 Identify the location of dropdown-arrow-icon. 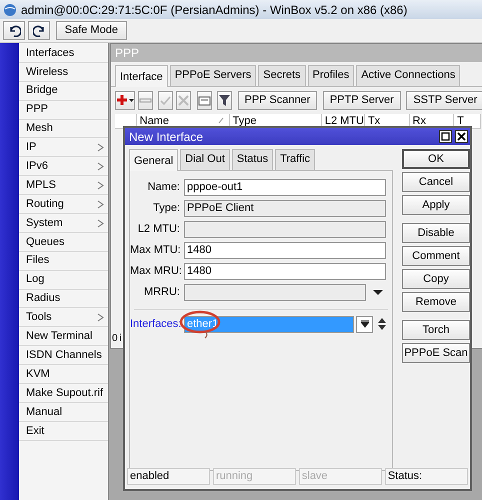
(364, 324).